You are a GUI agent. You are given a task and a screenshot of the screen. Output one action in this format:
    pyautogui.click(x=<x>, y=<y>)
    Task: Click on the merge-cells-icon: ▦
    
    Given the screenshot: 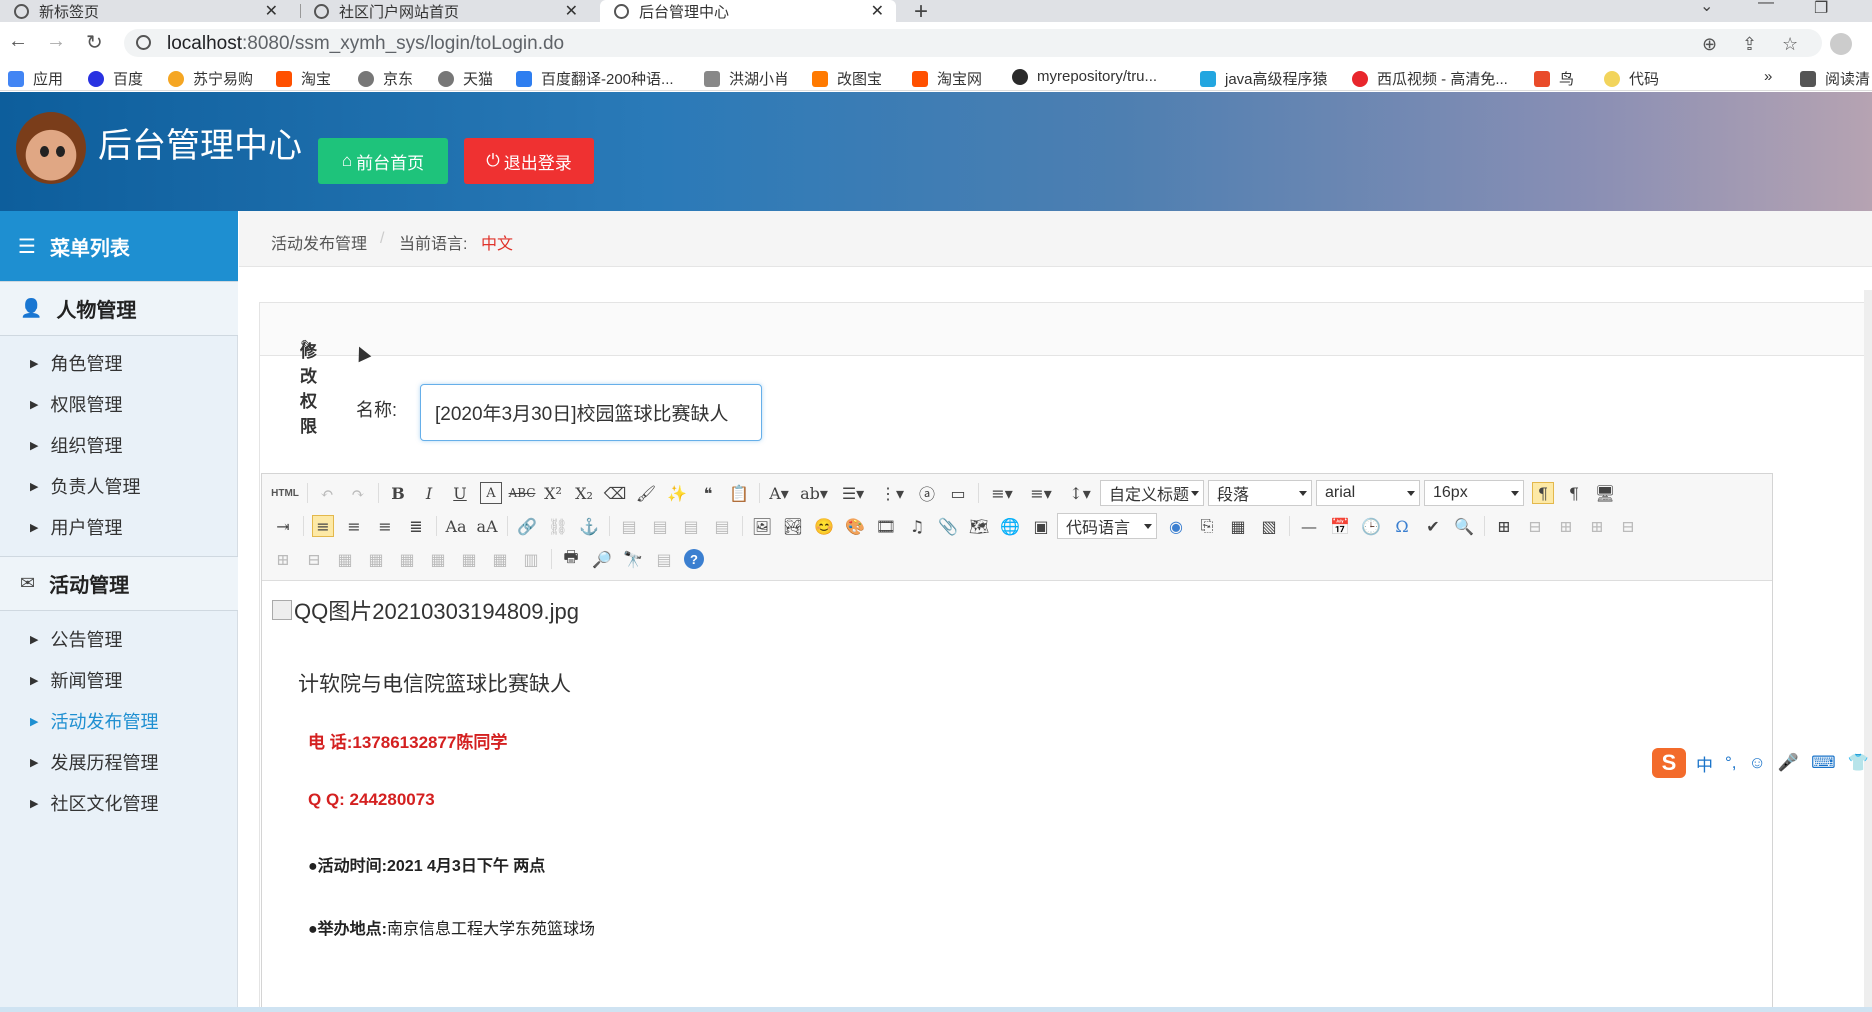 What is the action you would take?
    pyautogui.click(x=345, y=559)
    